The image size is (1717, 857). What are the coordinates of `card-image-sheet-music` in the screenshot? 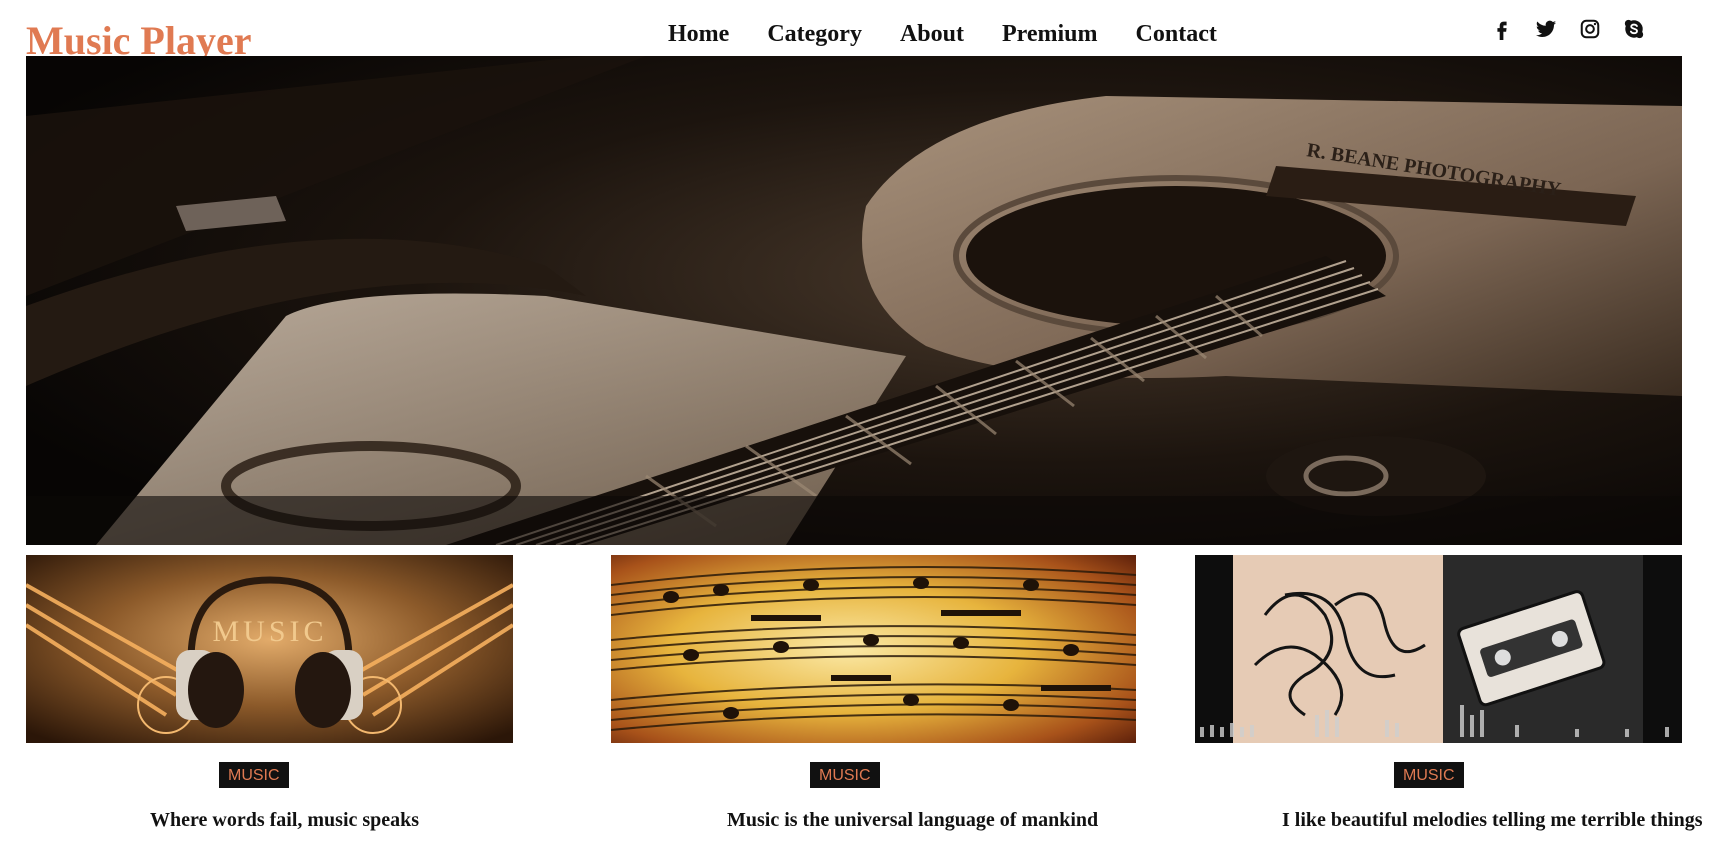 It's located at (873, 649).